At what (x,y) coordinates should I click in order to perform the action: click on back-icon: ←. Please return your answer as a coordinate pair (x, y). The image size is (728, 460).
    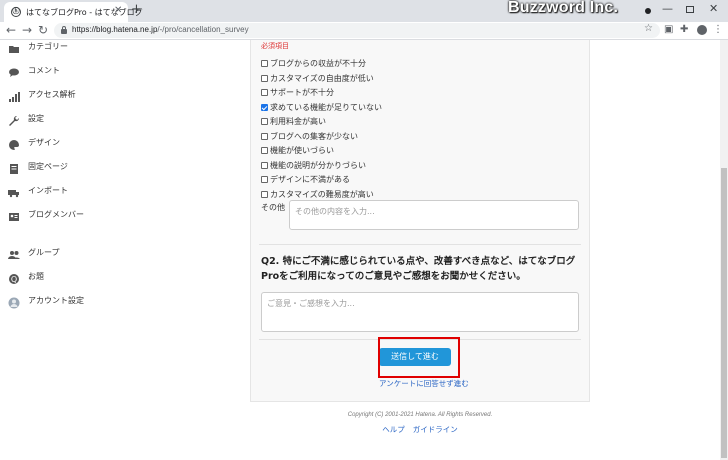
    Looking at the image, I should click on (11, 30).